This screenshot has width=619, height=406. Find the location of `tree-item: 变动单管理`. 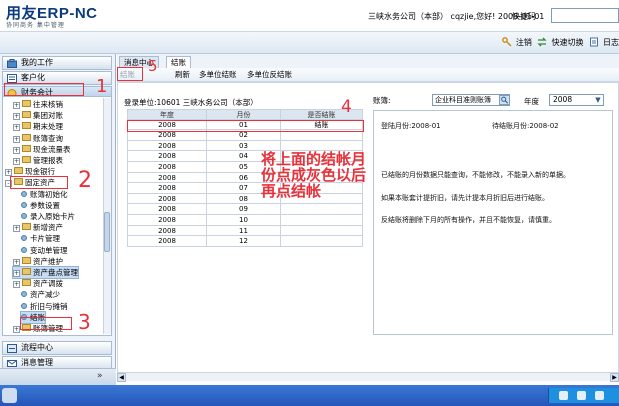

tree-item: 变动单管理 is located at coordinates (44, 250).